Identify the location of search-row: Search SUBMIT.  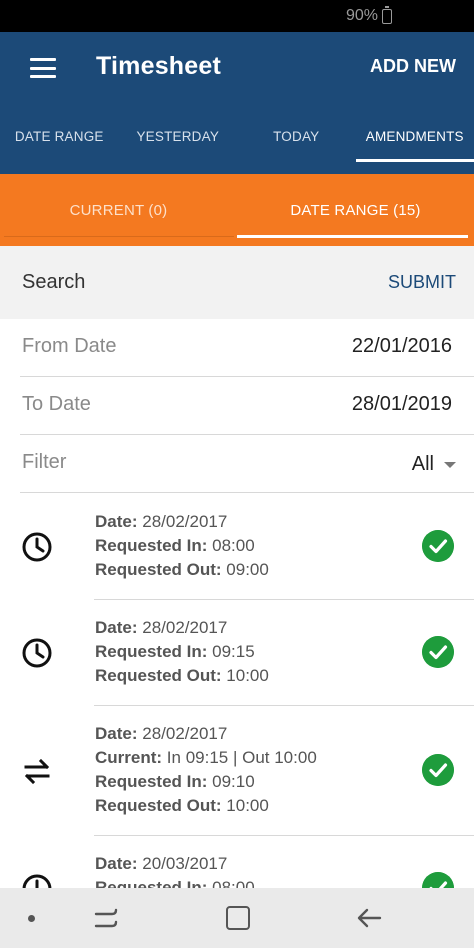
(237, 282).